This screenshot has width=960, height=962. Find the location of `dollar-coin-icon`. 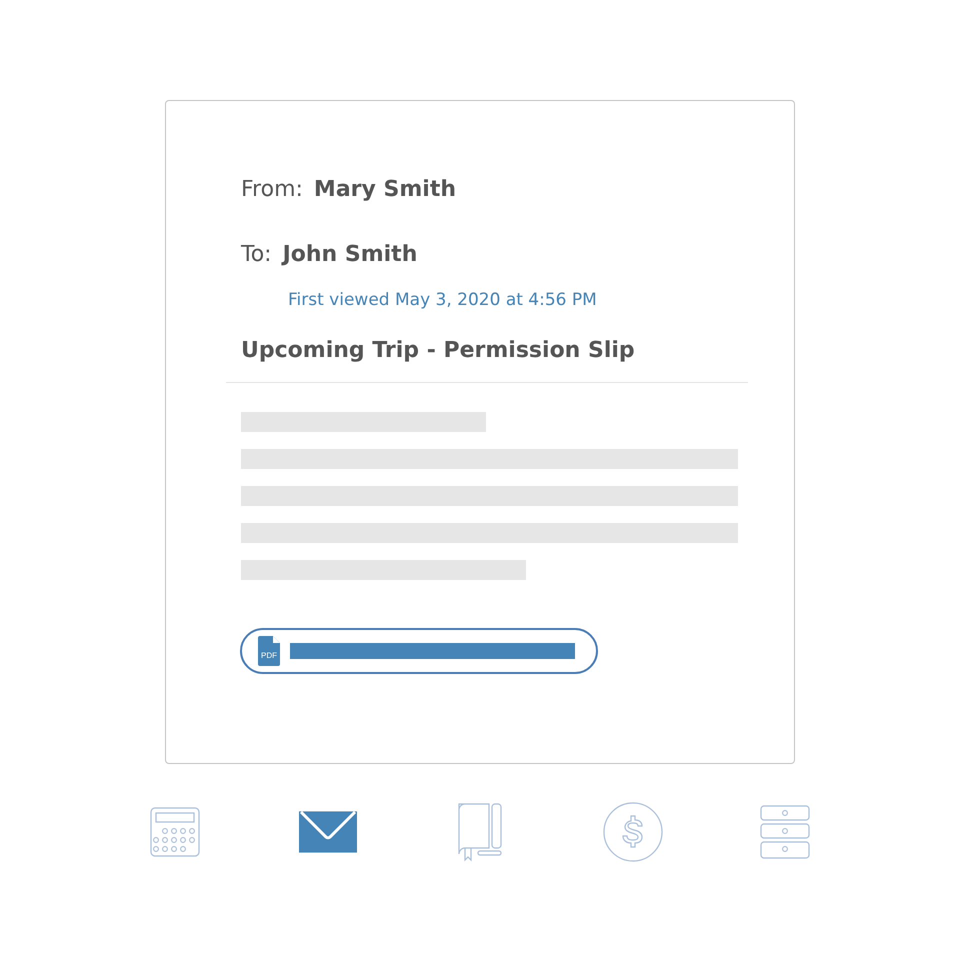

dollar-coin-icon is located at coordinates (632, 832).